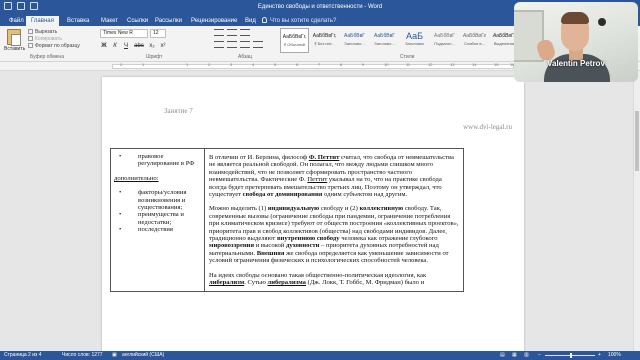  Describe the element at coordinates (444, 36) in the screenshot. I see `style-sample: АаБбВвГ` at that location.